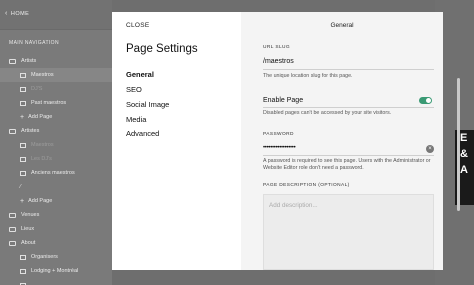  I want to click on password-input: ••••••••••••••••••, so click(279, 148).